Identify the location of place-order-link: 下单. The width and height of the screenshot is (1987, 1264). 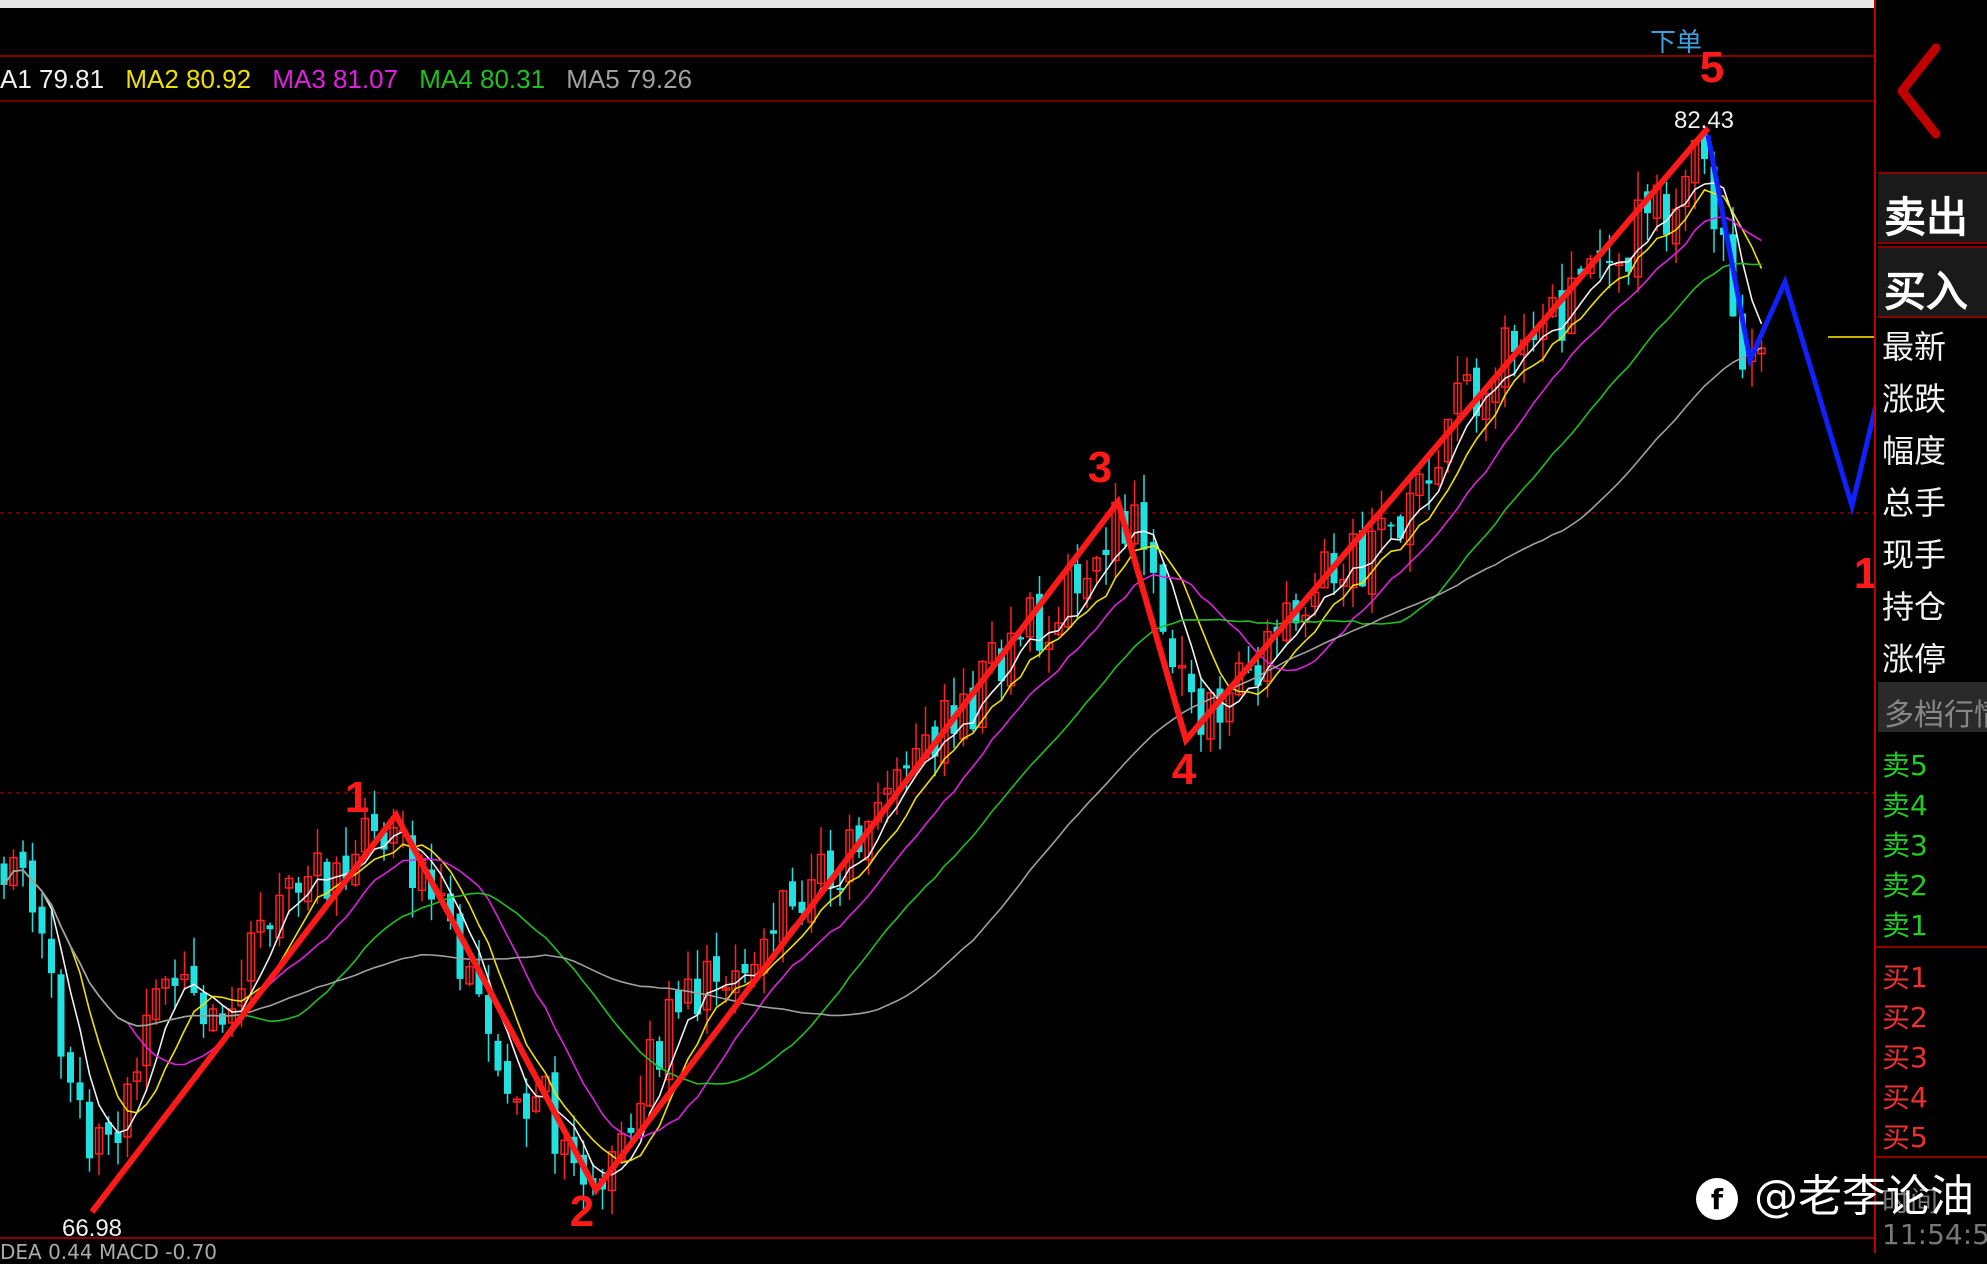
(1676, 40).